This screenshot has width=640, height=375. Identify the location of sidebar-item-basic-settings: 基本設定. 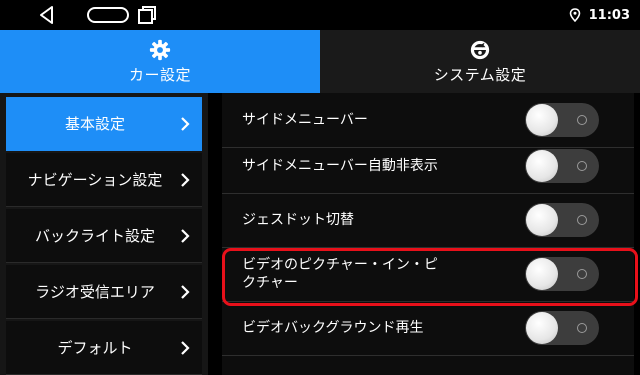
(104, 124).